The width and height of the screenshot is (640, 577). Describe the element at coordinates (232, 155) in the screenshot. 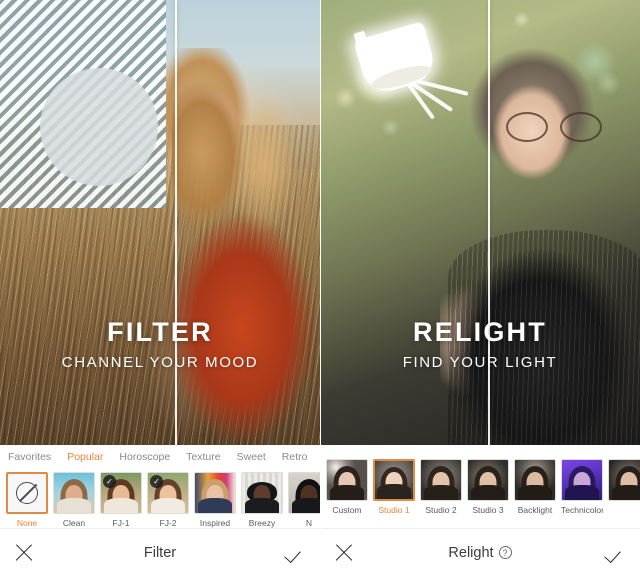

I see `photo-subject-hair` at that location.